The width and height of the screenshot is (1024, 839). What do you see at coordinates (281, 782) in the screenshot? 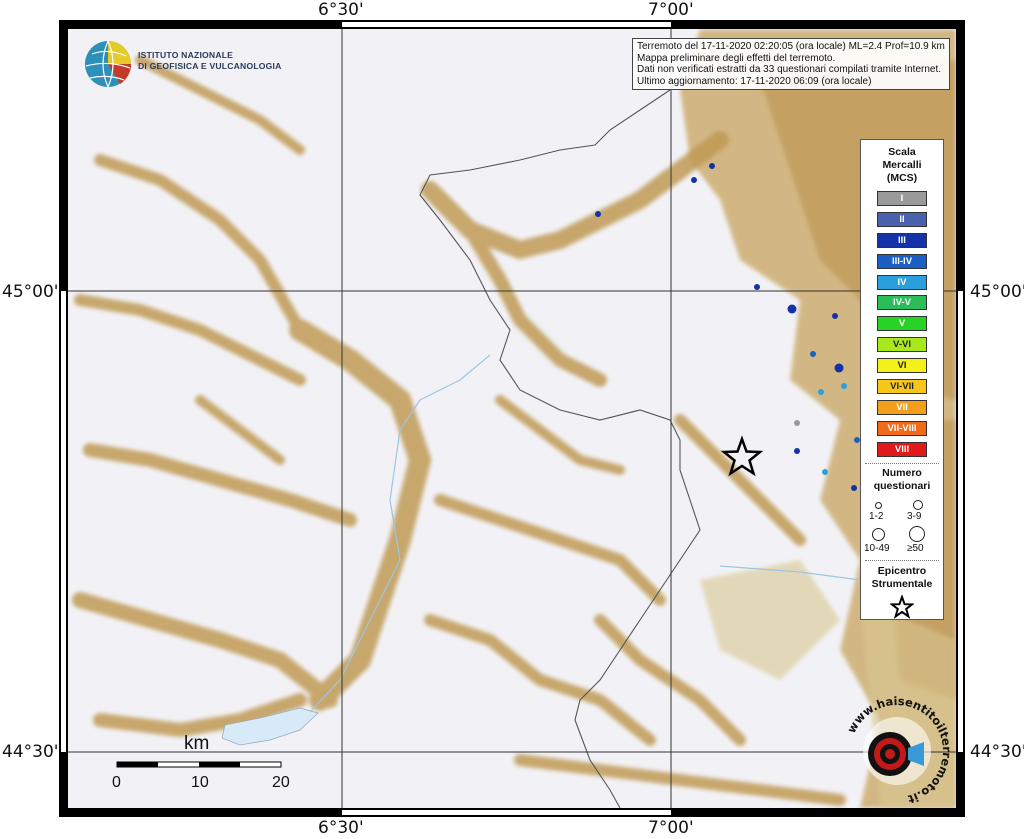
I see `scale-tick-20: 20` at bounding box center [281, 782].